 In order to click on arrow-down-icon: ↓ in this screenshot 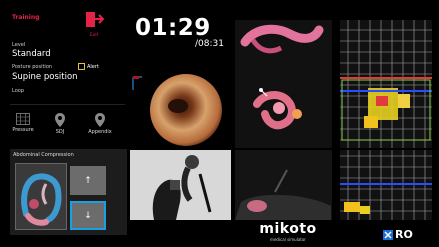, I will do `click(88, 215)`.